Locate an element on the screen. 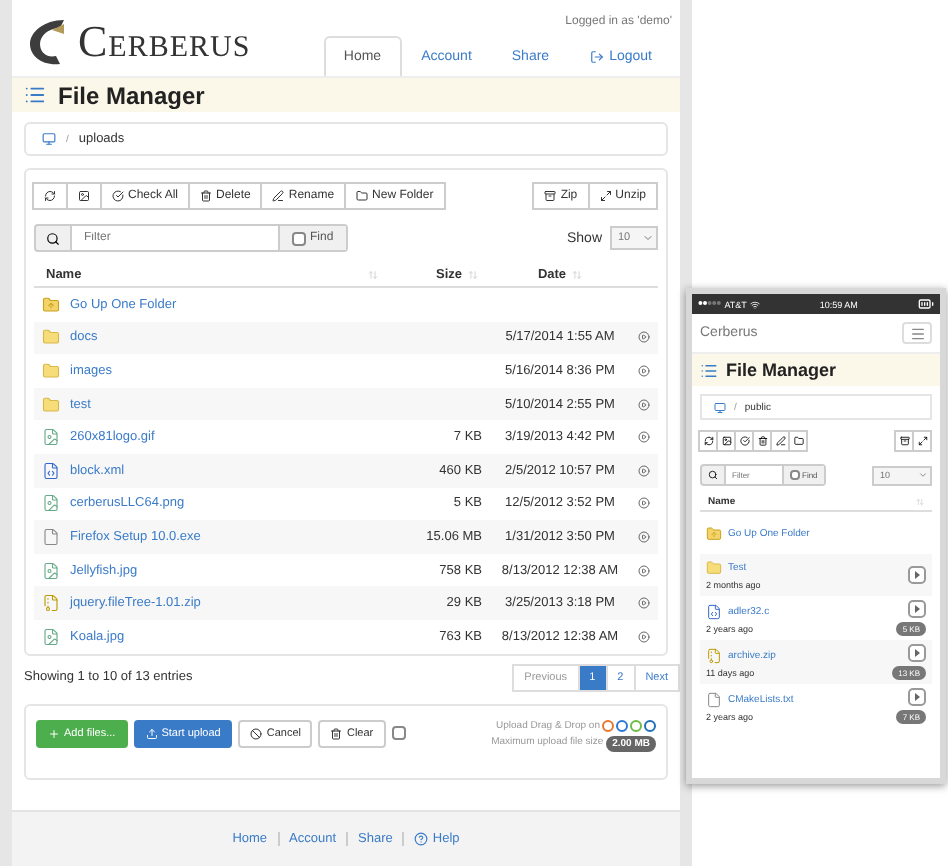 The image size is (948, 866). wifi-icon is located at coordinates (754, 304).